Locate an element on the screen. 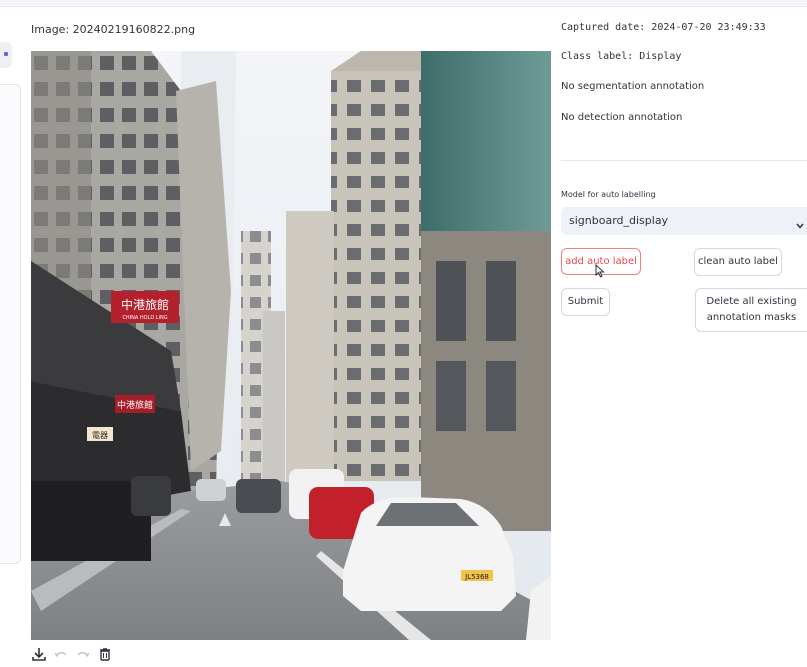 The height and width of the screenshot is (667, 807). sign-3: 電器 is located at coordinates (100, 435).